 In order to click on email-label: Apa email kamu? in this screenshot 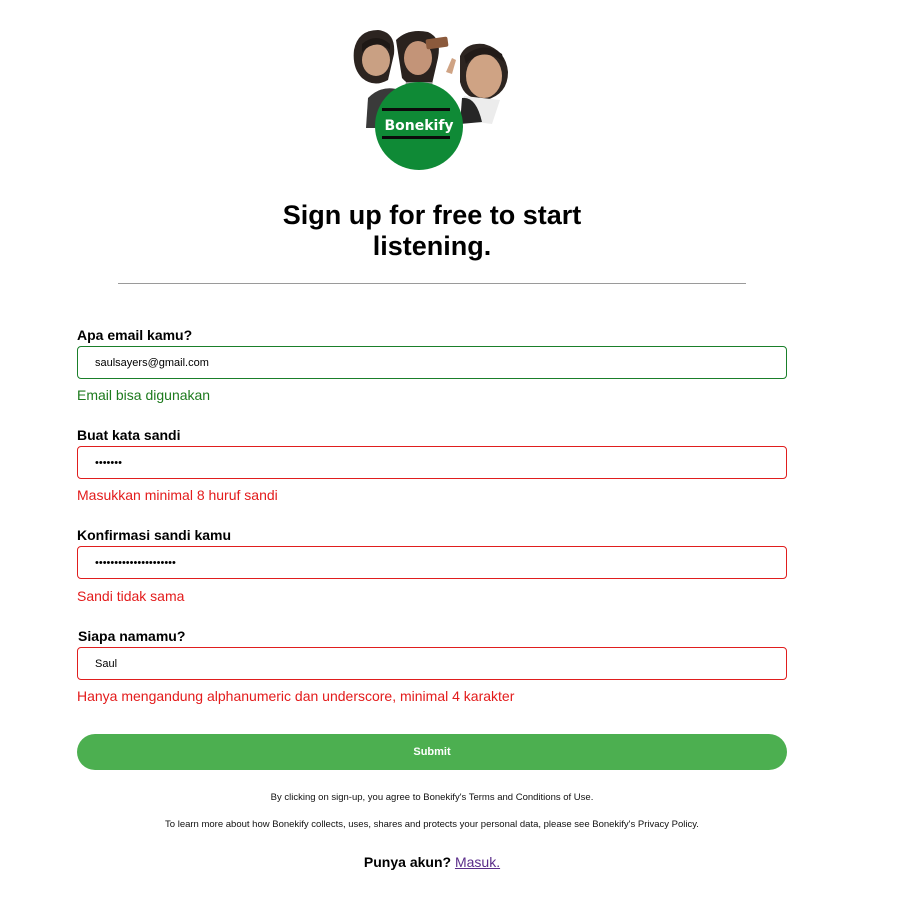, I will do `click(135, 335)`.